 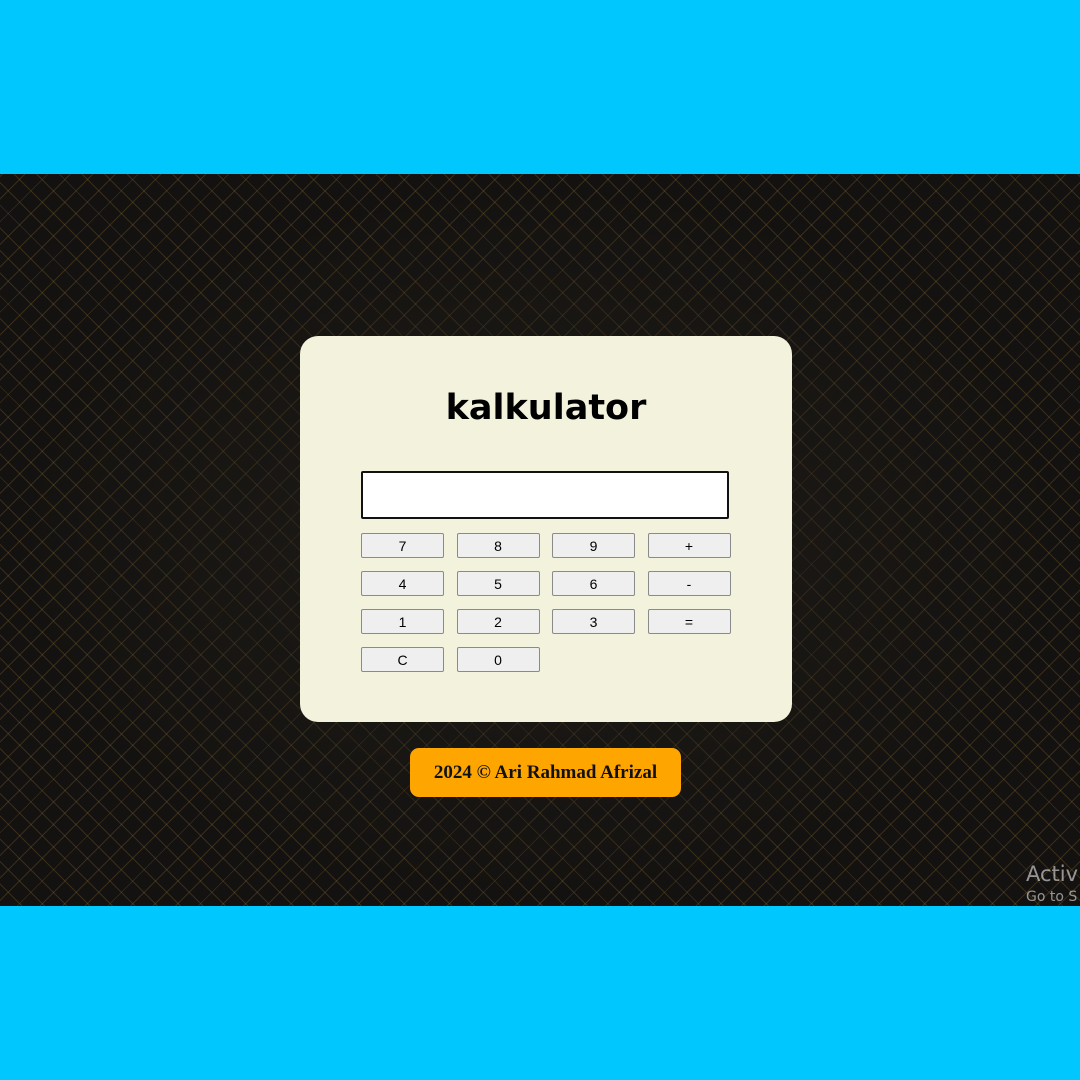 I want to click on watermark-title: Activ, so click(x=1052, y=874).